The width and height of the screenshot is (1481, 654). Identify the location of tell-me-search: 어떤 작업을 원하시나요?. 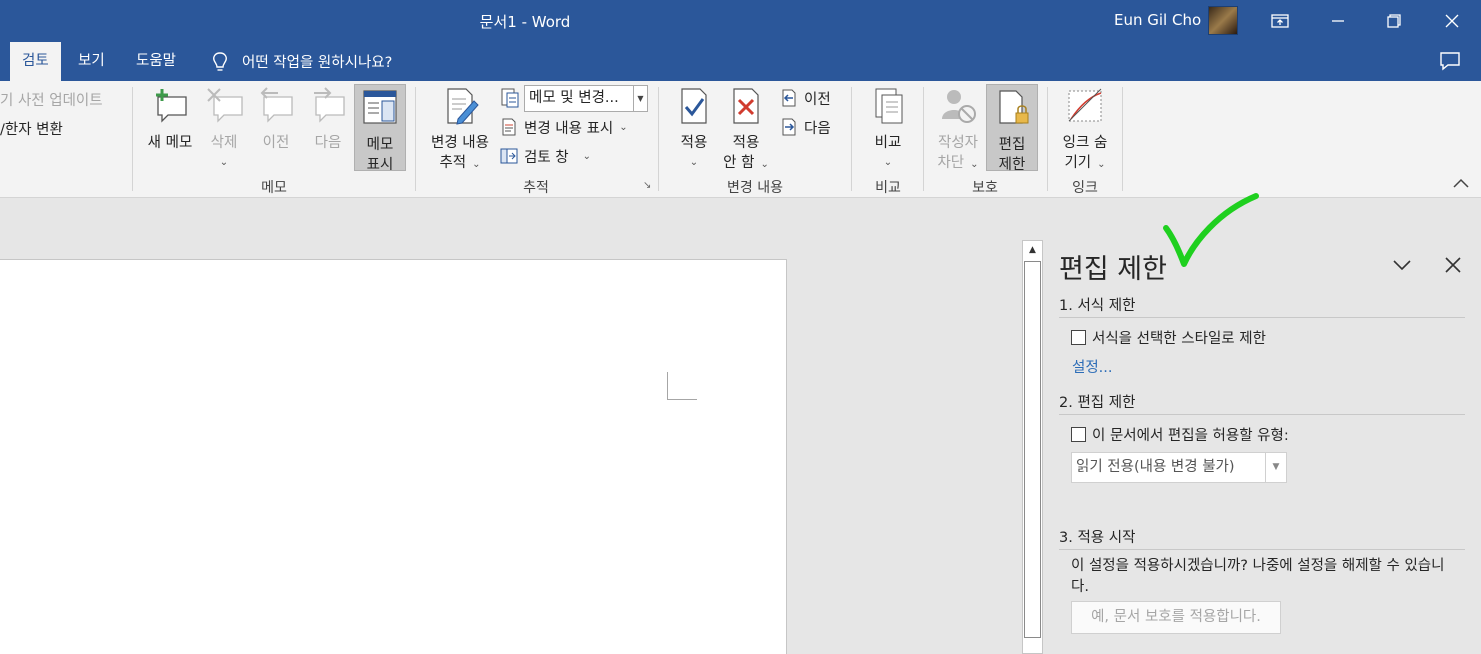
(301, 61).